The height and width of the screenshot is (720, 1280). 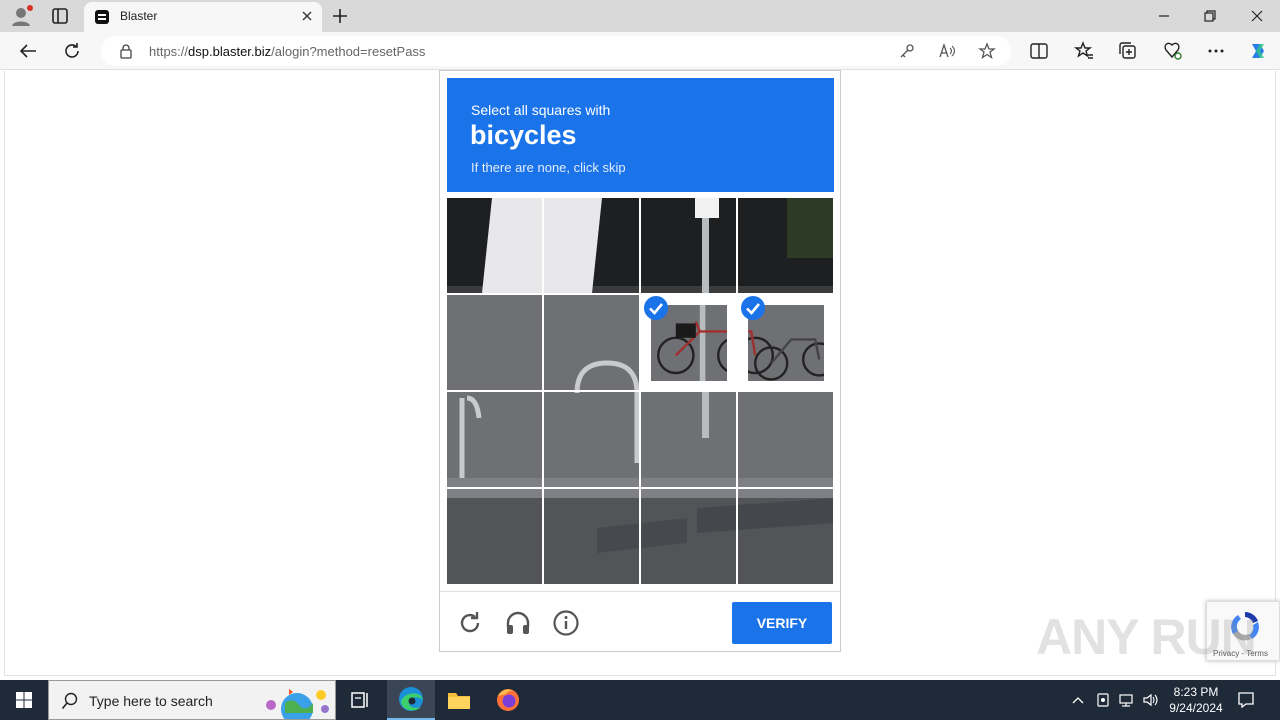 I want to click on network-icon, so click(x=1126, y=700).